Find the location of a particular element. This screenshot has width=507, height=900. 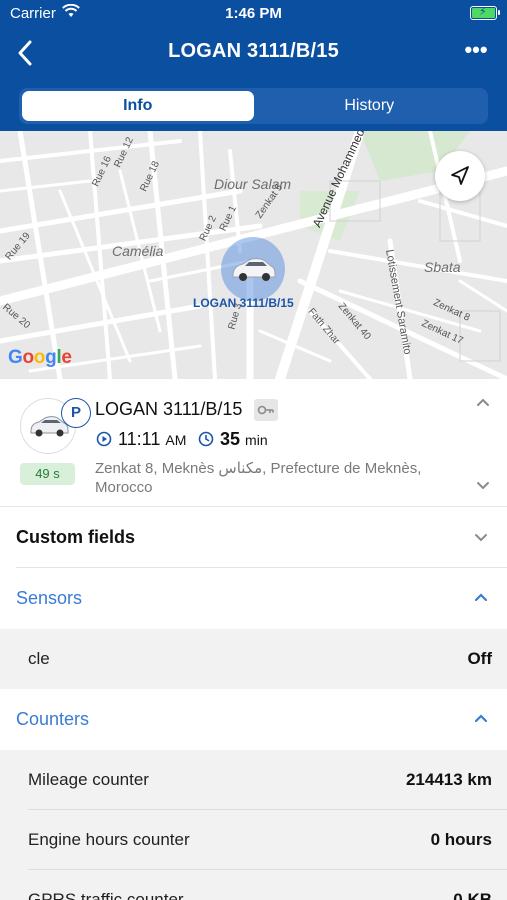

custom-fields-label: Custom fields is located at coordinates (76, 537).